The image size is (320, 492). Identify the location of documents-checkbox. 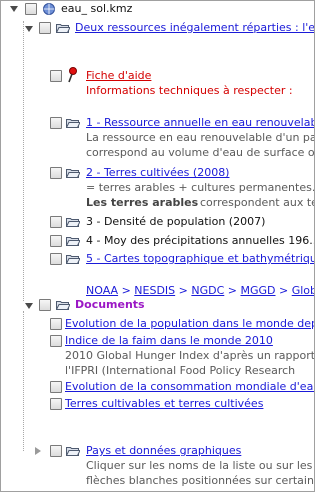
(45, 305).